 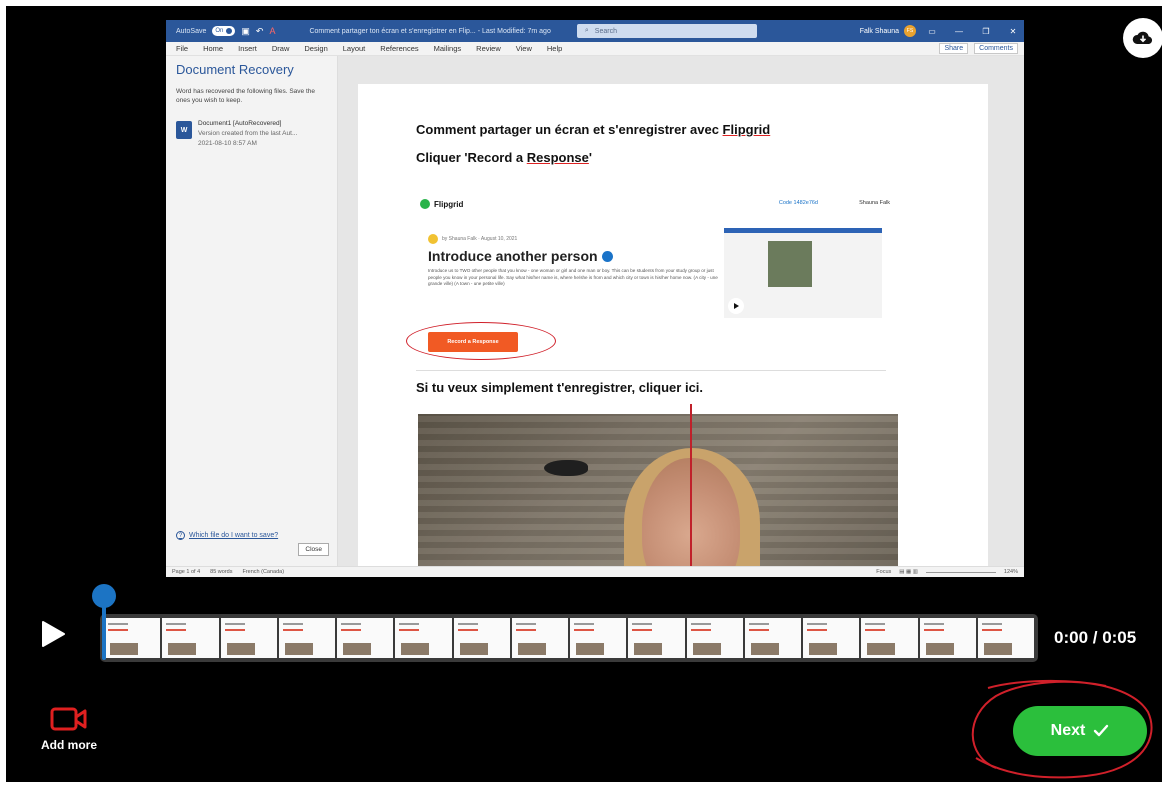 What do you see at coordinates (441, 204) in the screenshot?
I see `flipgrid-logo: Flipgrid` at bounding box center [441, 204].